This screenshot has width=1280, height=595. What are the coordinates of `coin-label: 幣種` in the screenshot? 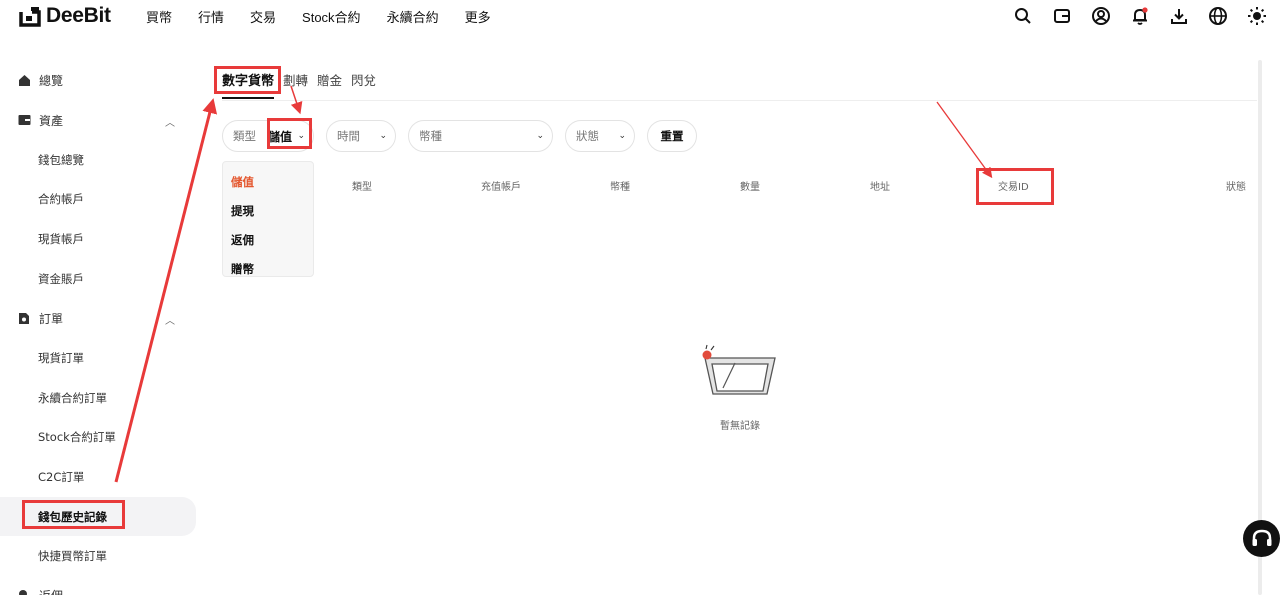 It's located at (430, 136).